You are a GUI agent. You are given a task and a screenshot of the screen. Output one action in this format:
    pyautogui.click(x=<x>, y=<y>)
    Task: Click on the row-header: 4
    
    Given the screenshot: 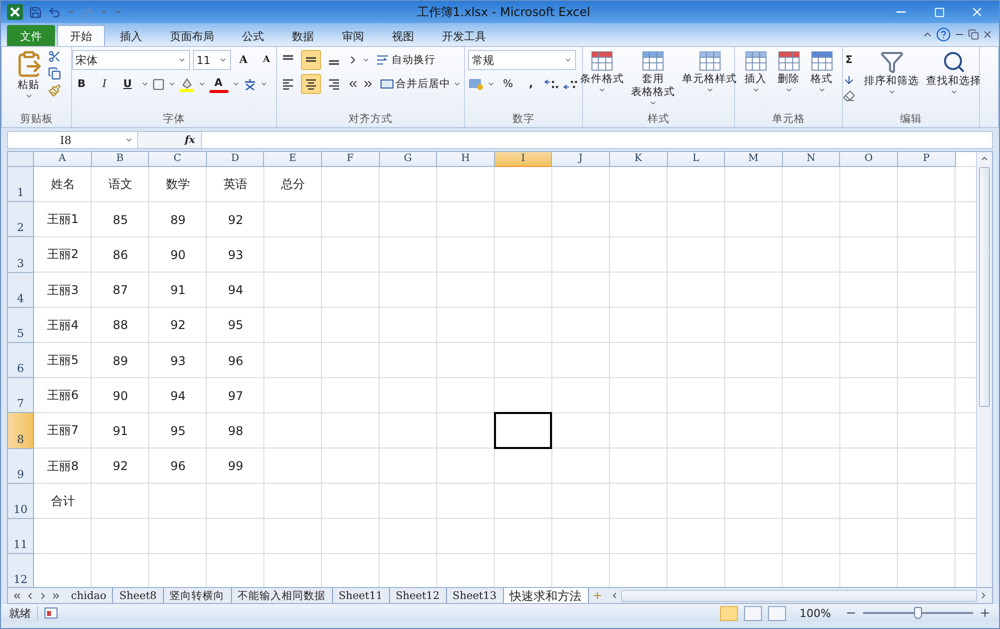 What is the action you would take?
    pyautogui.click(x=21, y=290)
    